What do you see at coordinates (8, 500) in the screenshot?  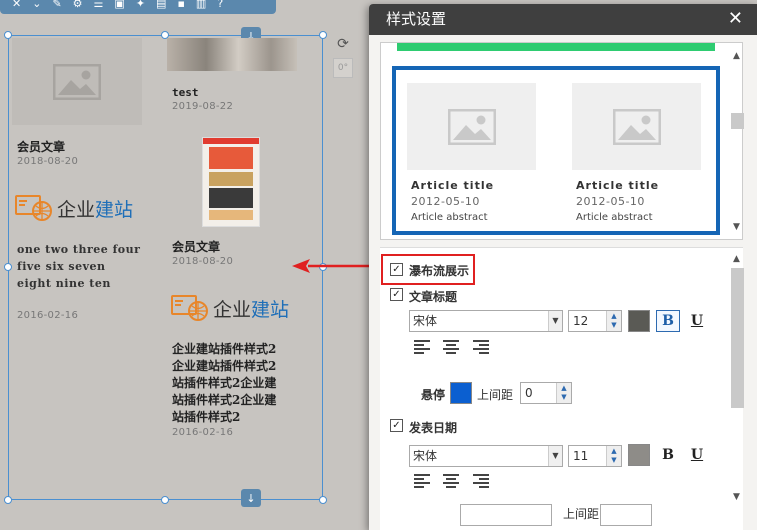 I see `resize-handle-bl` at bounding box center [8, 500].